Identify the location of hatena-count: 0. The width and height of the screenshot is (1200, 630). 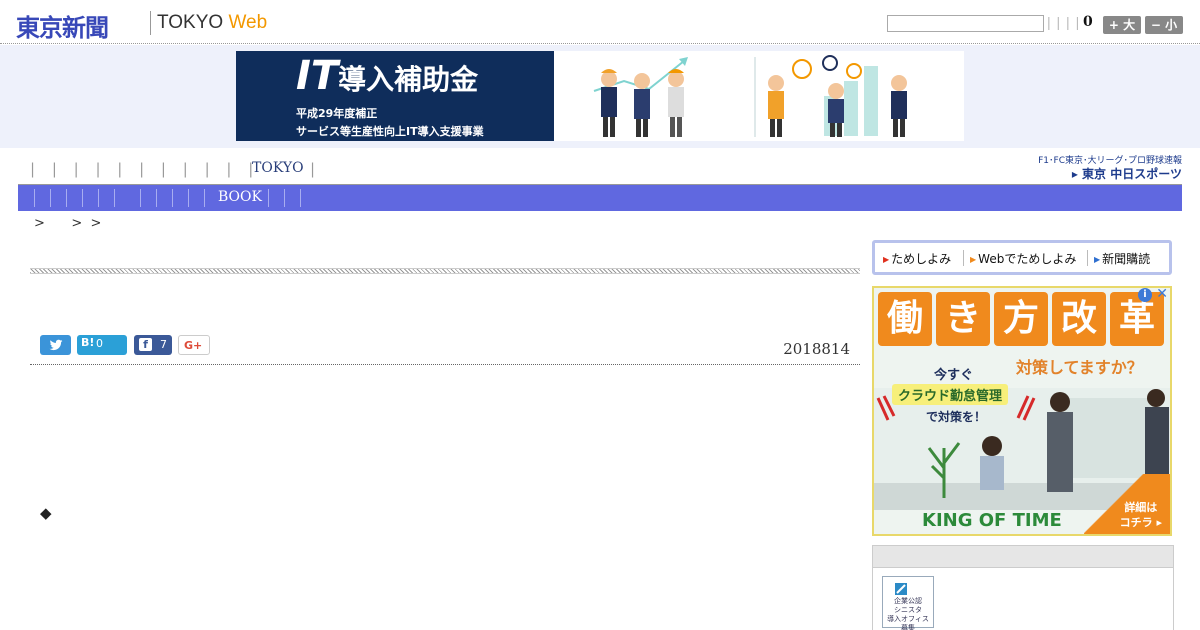
(99, 343).